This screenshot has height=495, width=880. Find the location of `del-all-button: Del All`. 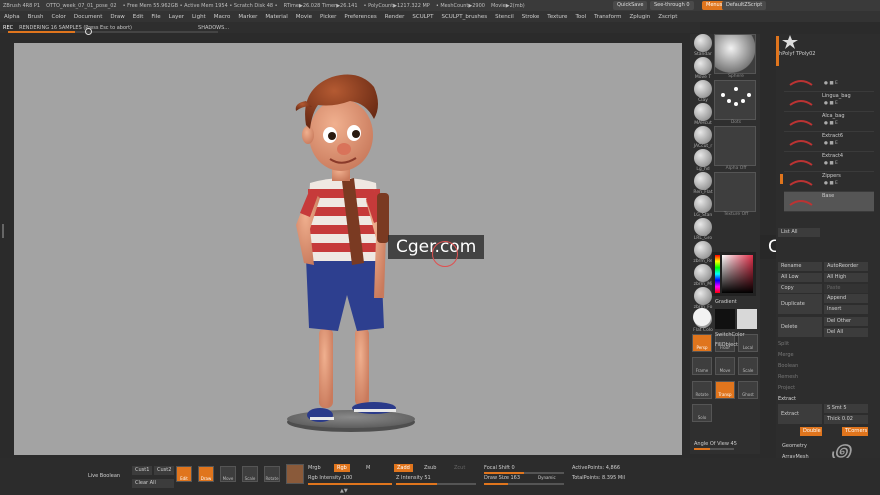

del-all-button: Del All is located at coordinates (846, 332).